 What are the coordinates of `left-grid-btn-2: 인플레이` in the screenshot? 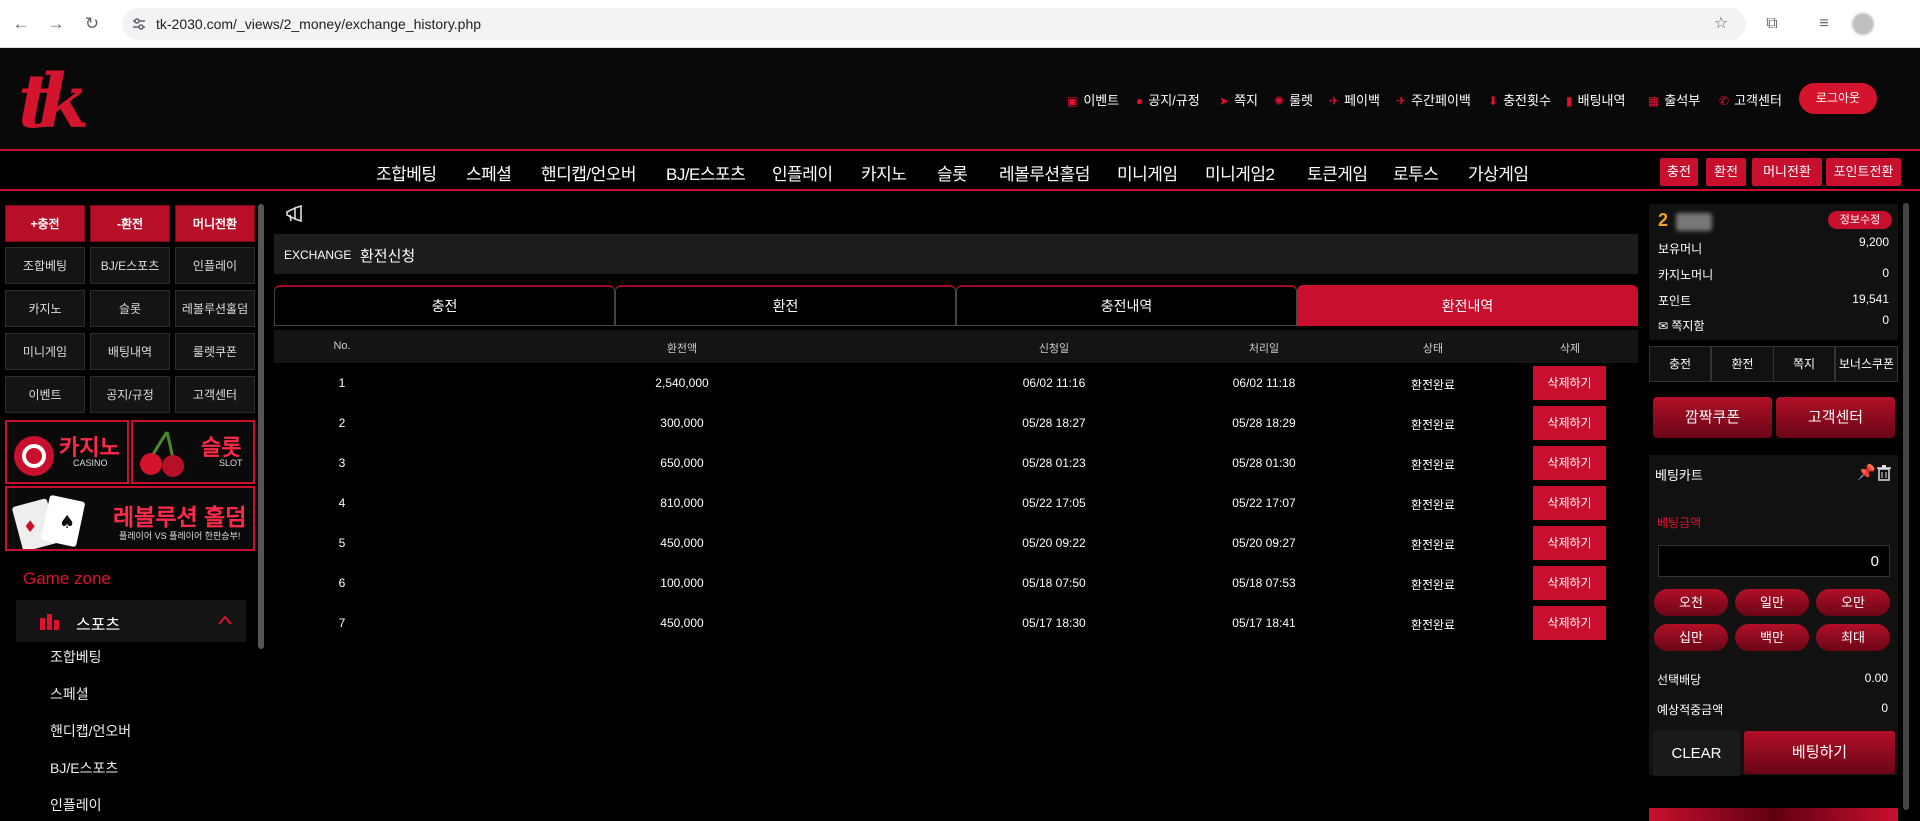 It's located at (215, 265).